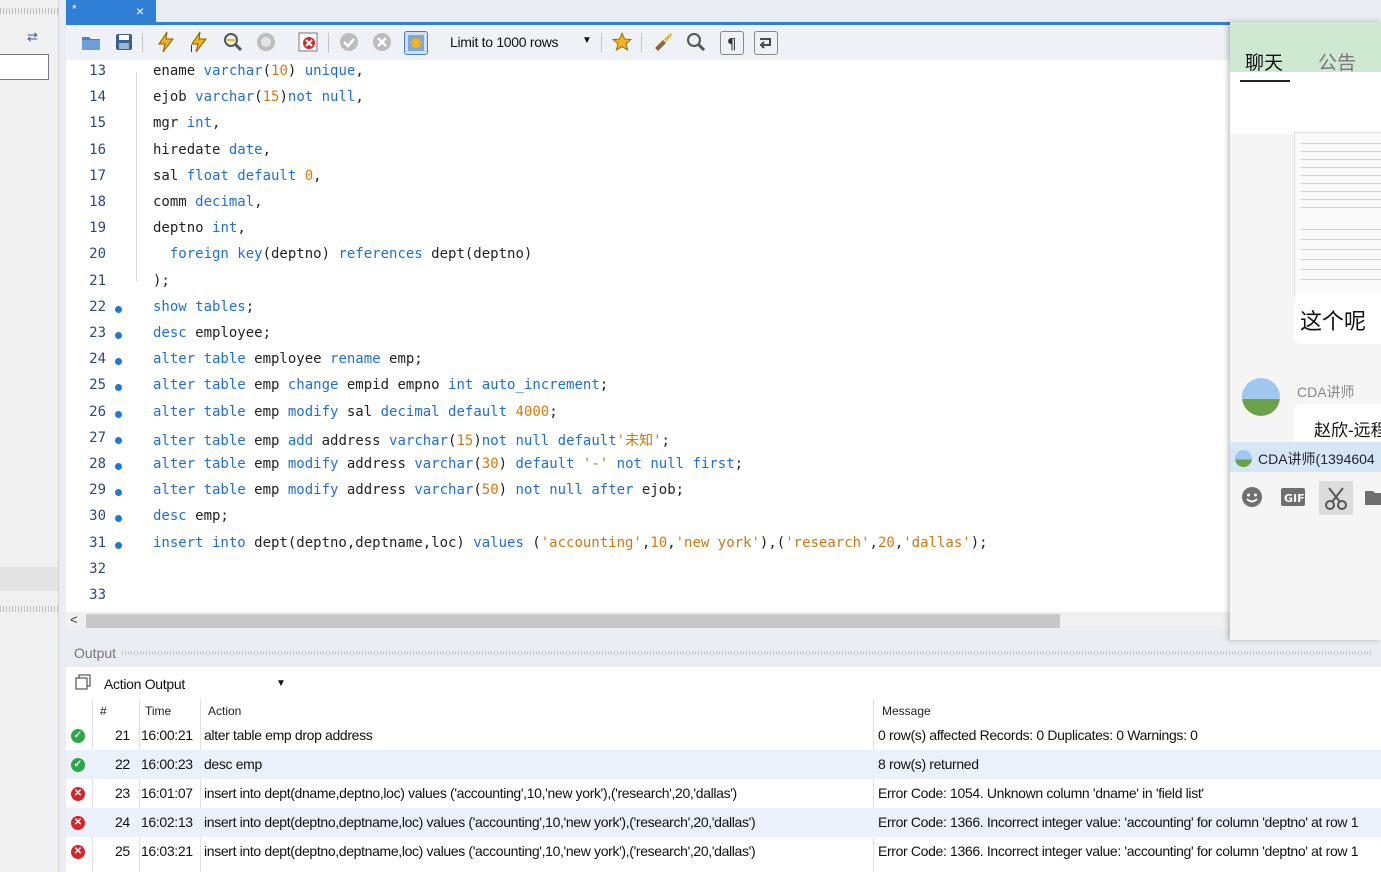 The image size is (1381, 872). Describe the element at coordinates (1264, 61) in the screenshot. I see `tab-chat: 聊天` at that location.